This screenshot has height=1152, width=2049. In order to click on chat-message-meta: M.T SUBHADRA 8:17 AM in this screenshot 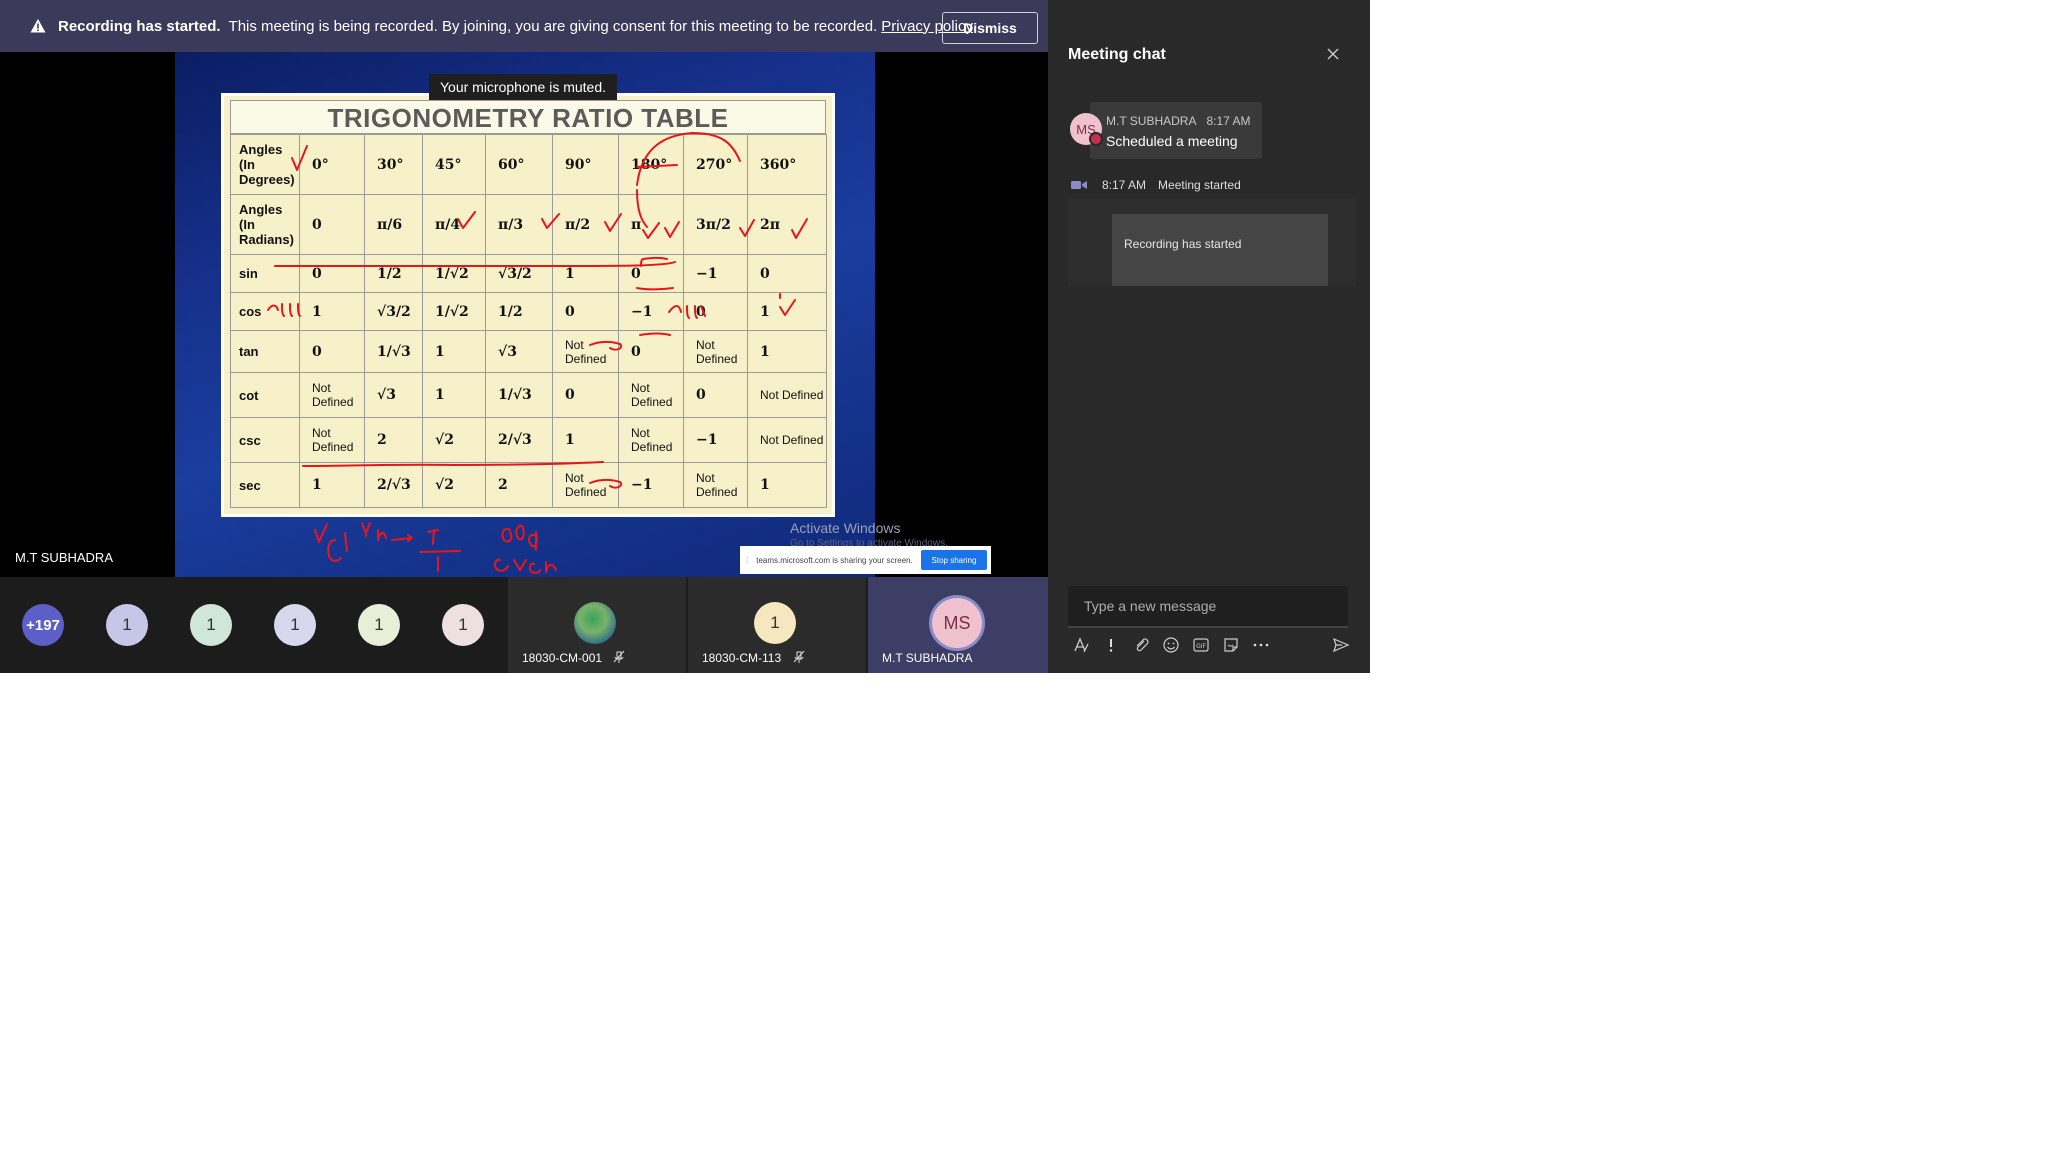, I will do `click(1178, 121)`.